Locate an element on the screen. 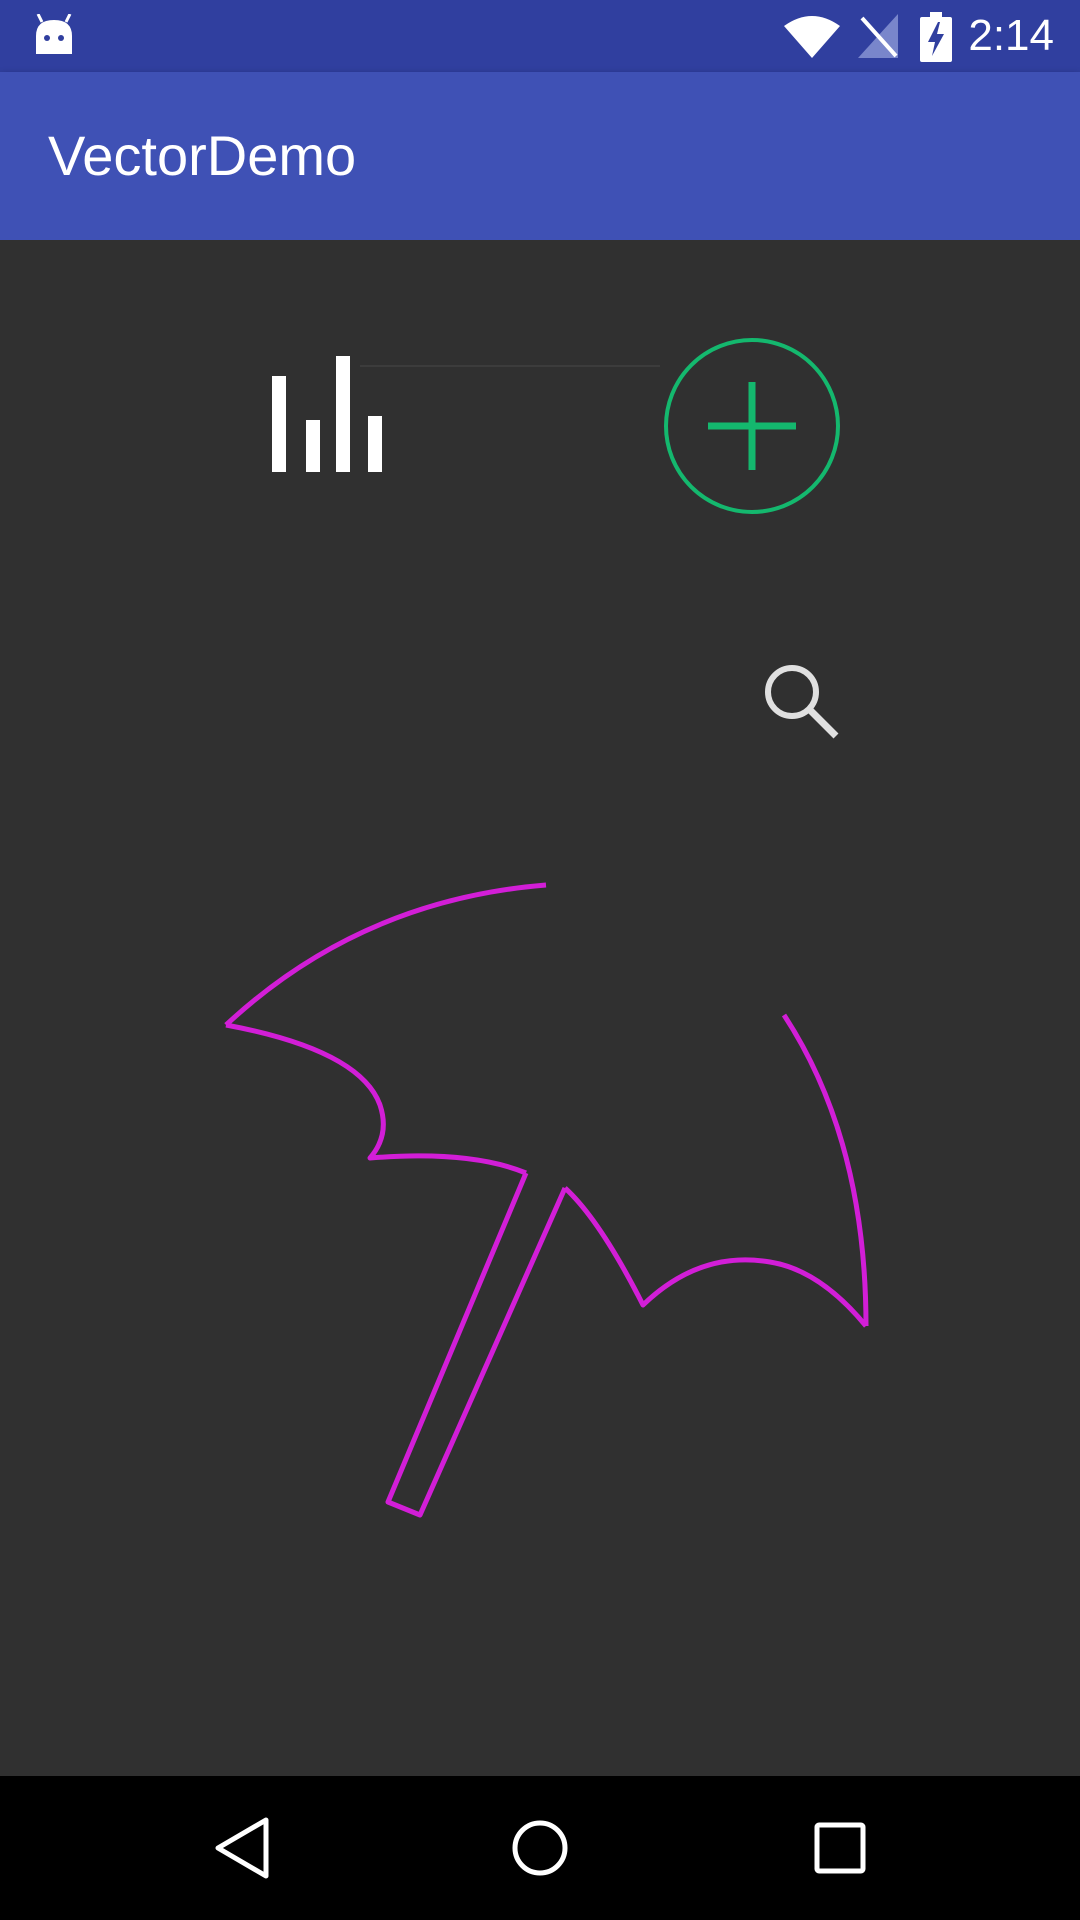 This screenshot has height=1920, width=1080. status-clock: 2:14 is located at coordinates (1011, 35).